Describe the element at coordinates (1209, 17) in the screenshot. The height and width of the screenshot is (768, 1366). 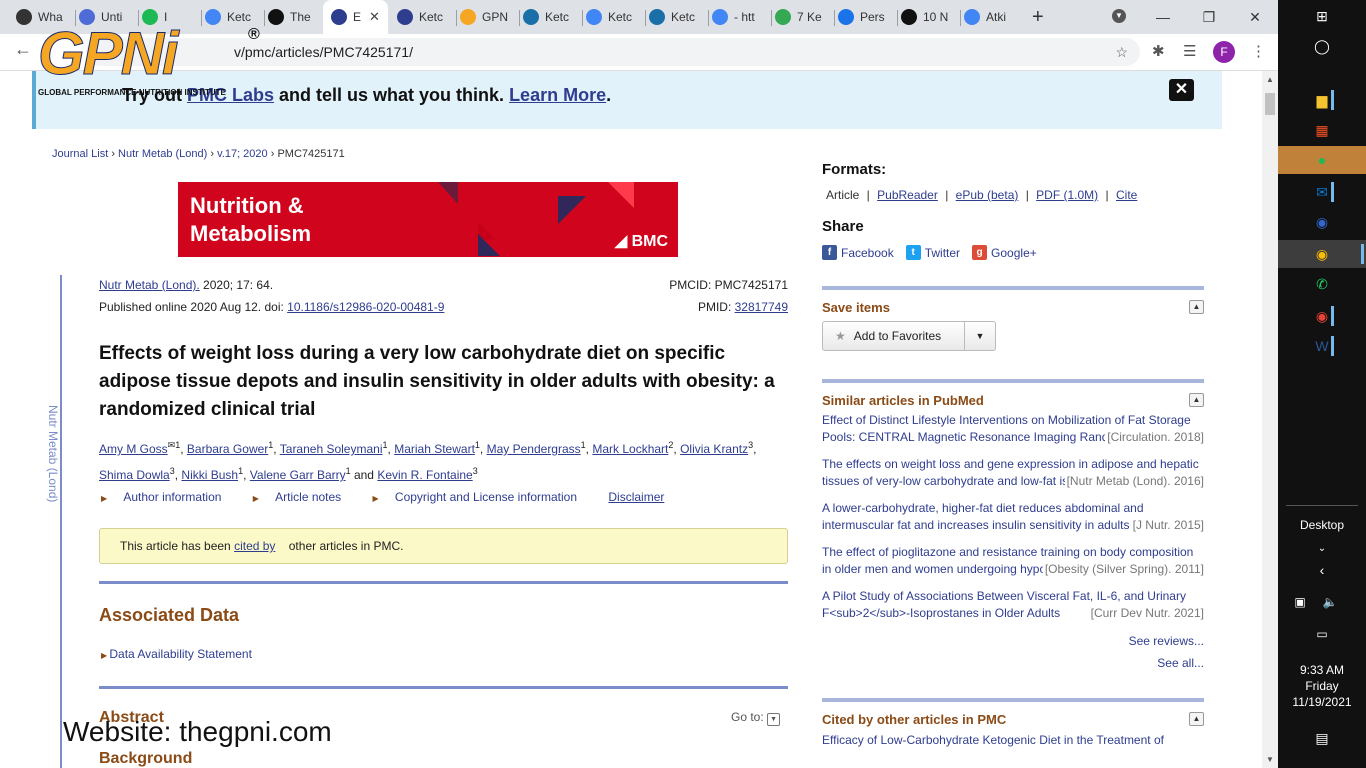
I see `restore-button: ❐` at that location.